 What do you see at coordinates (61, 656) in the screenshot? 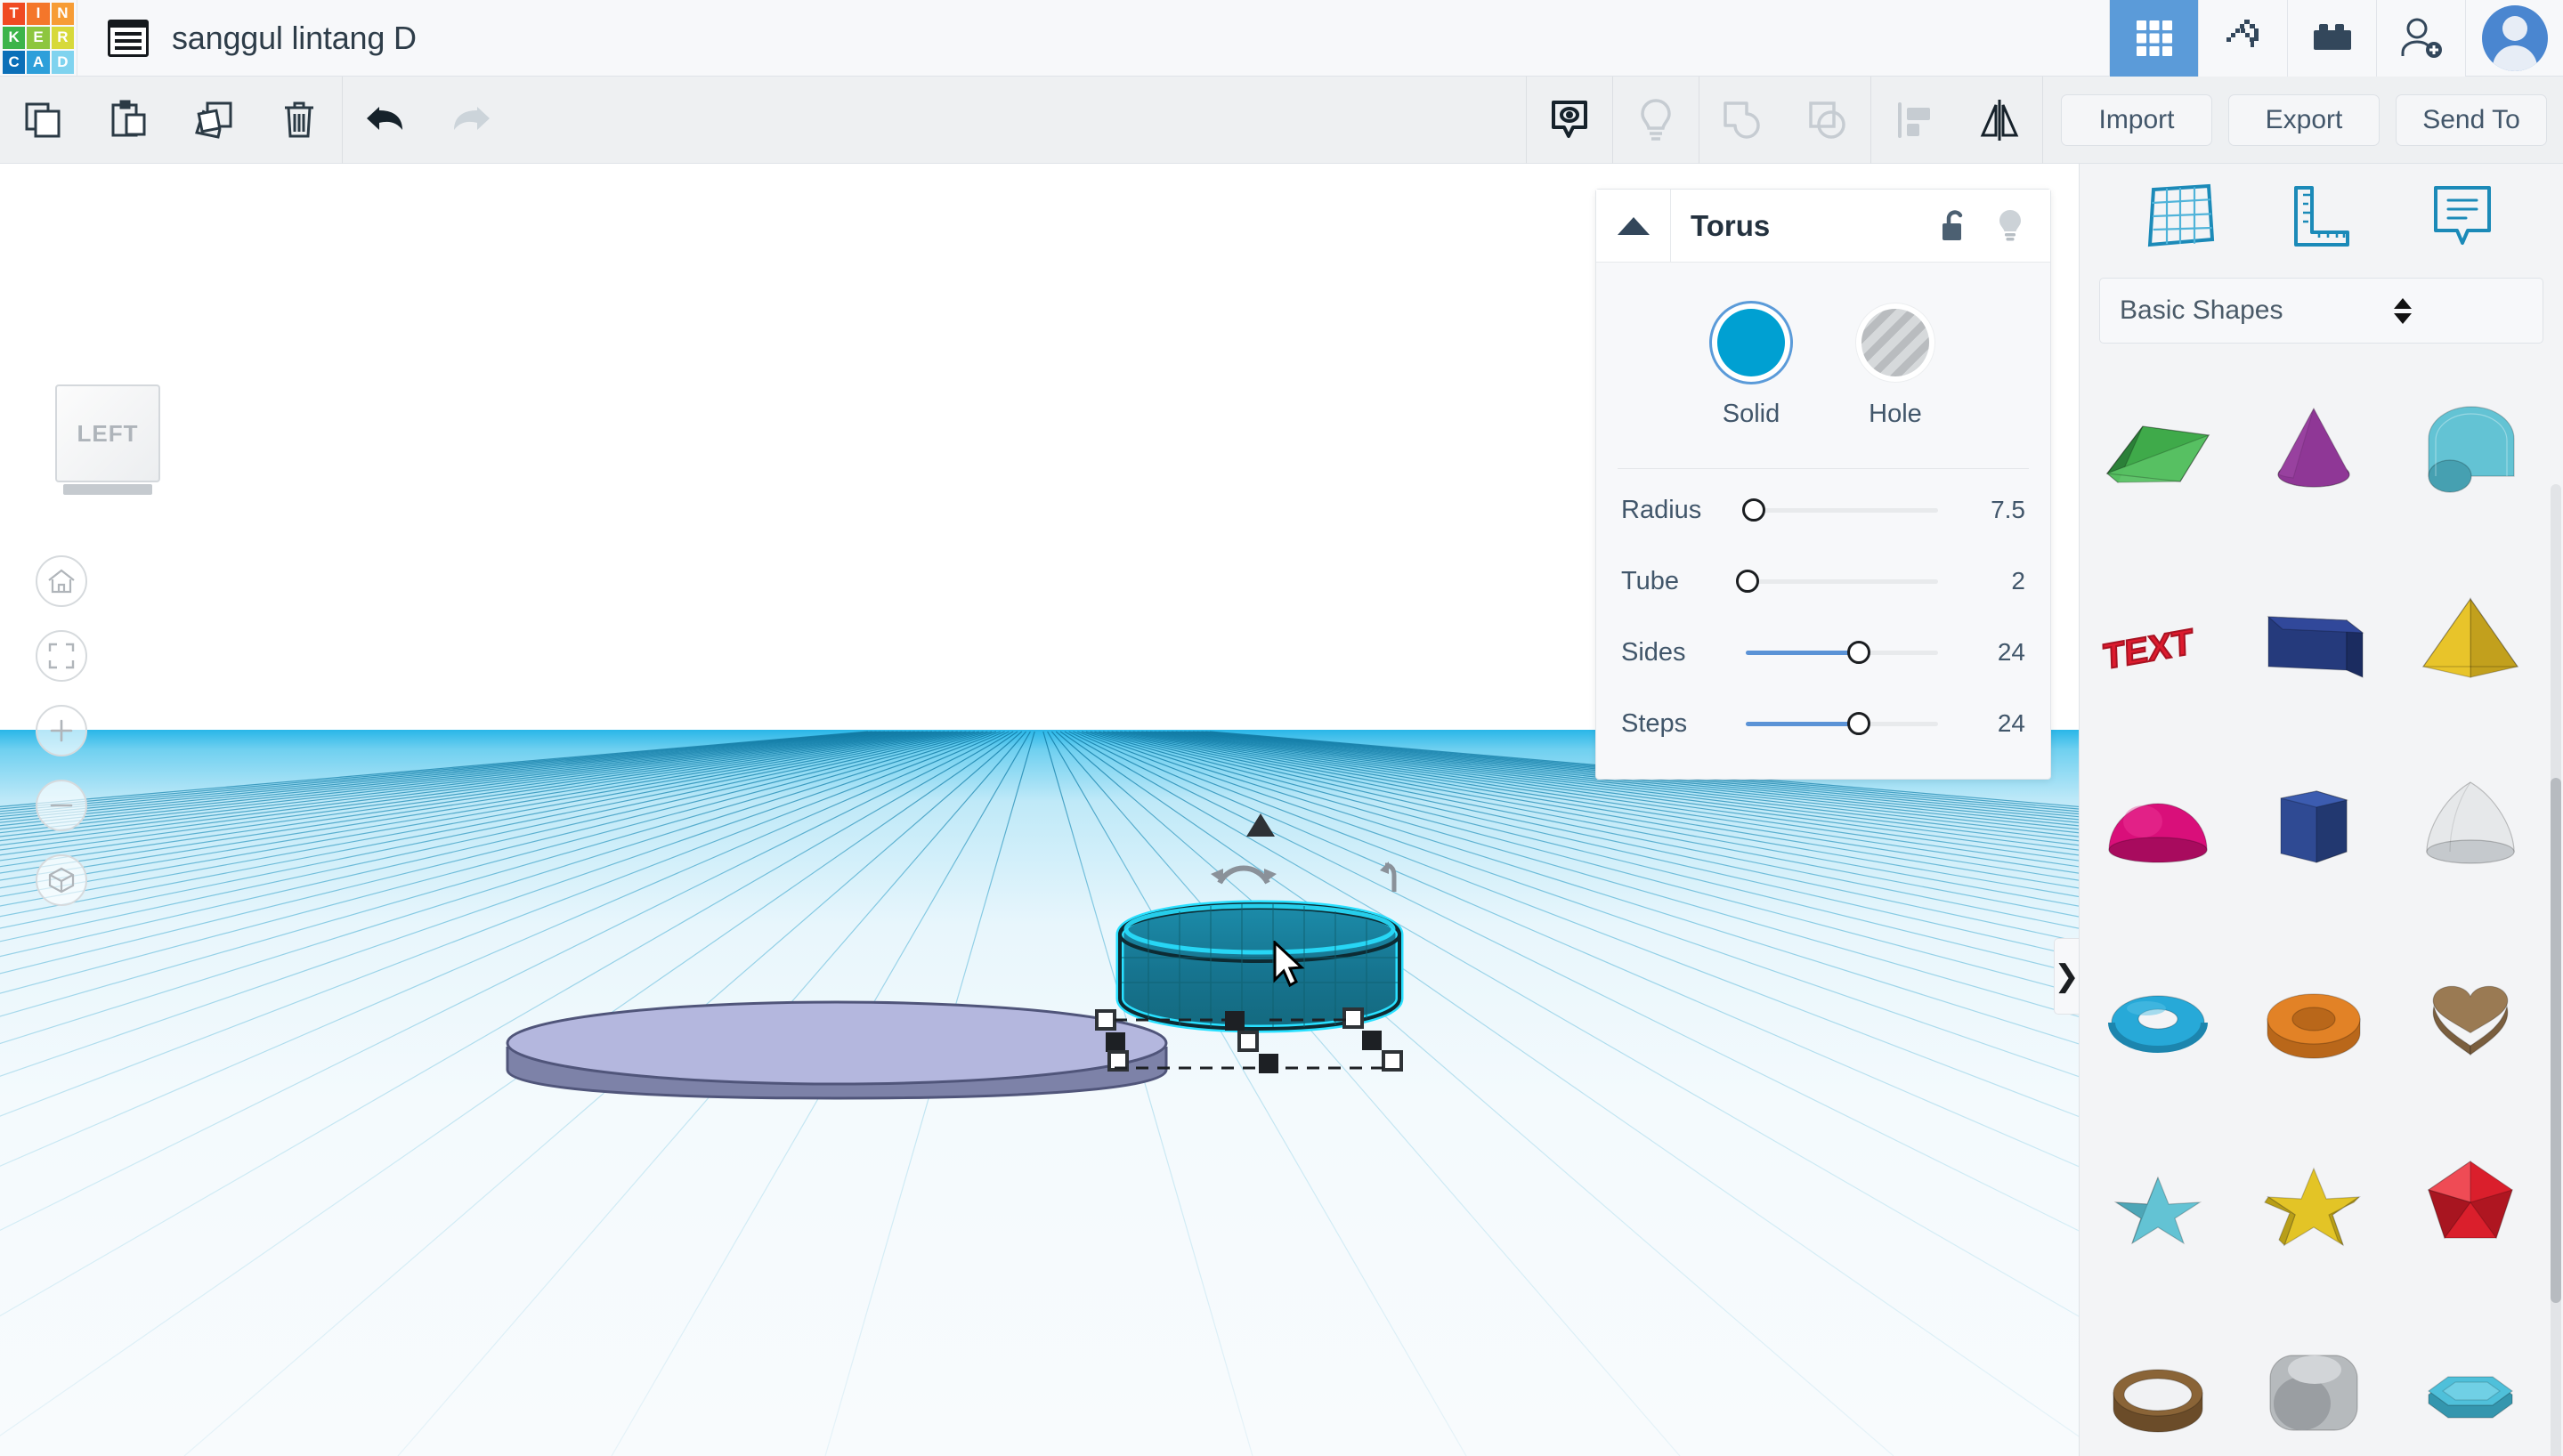
I see `fit-to-view-button` at bounding box center [61, 656].